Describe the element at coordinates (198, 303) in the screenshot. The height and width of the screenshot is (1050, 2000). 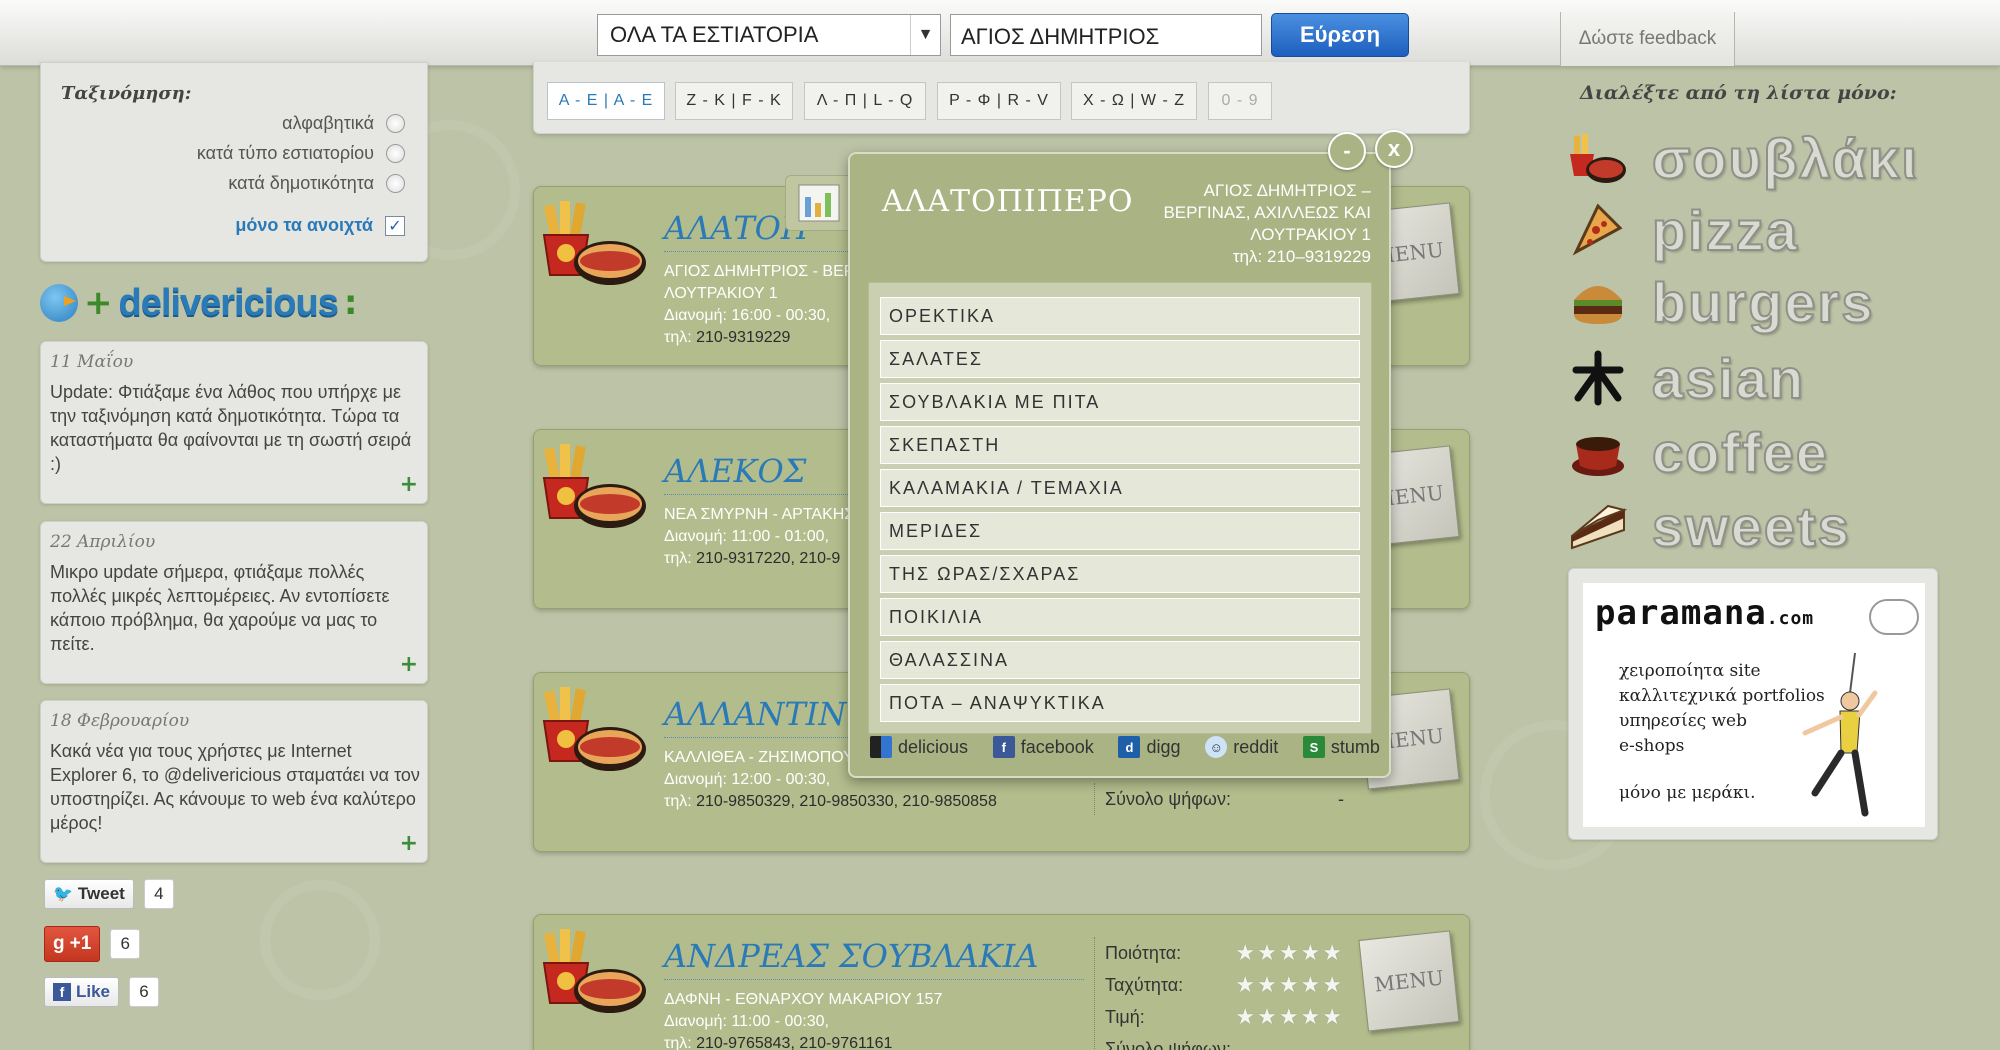
I see `delivericious-twitter-logo: + delivericious :` at that location.